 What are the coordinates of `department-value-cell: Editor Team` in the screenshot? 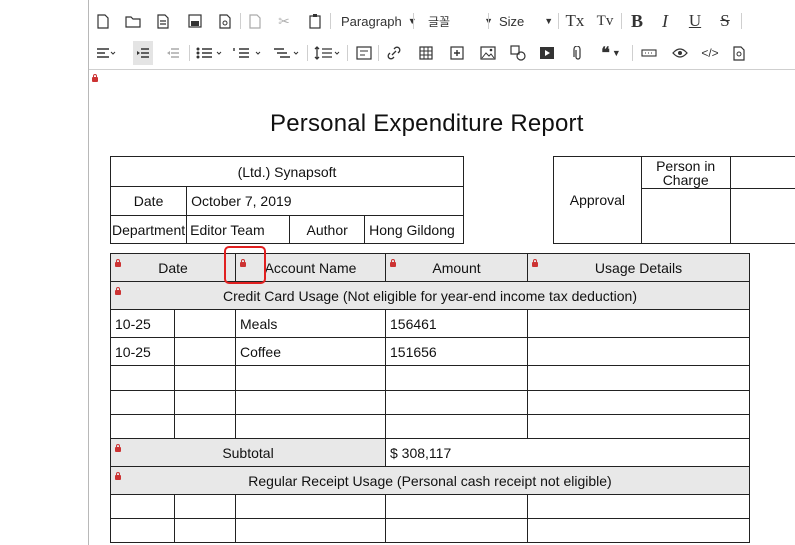 It's located at (238, 229).